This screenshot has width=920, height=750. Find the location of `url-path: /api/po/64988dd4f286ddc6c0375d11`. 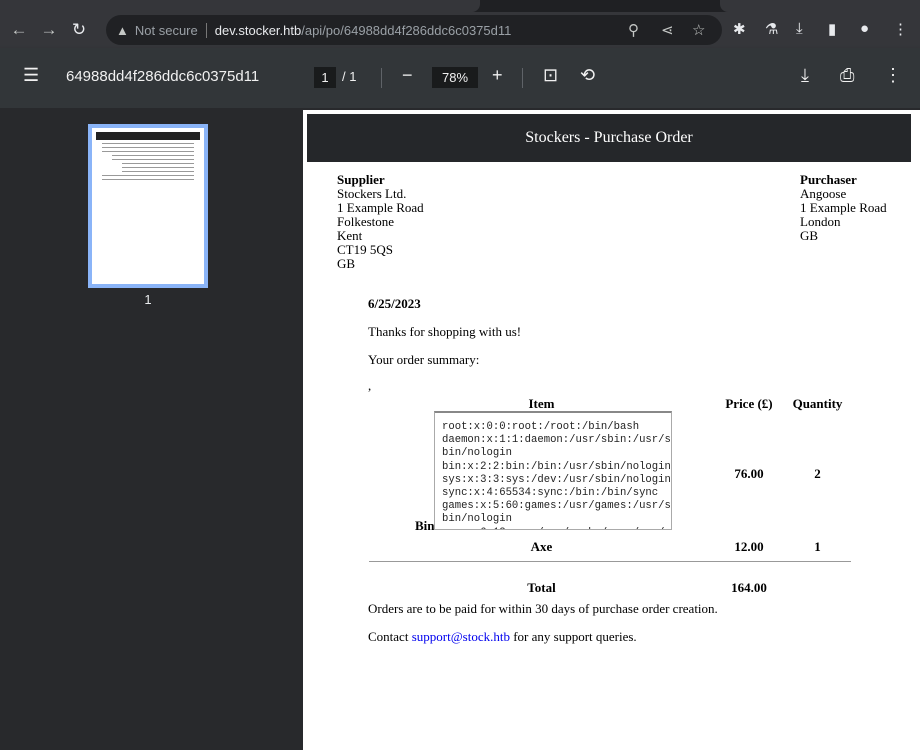

url-path: /api/po/64988dd4f286ddc6c0375d11 is located at coordinates (406, 30).